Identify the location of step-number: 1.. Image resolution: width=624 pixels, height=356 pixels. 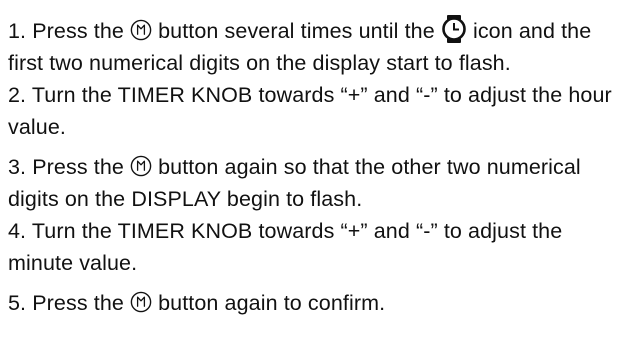
(17, 31).